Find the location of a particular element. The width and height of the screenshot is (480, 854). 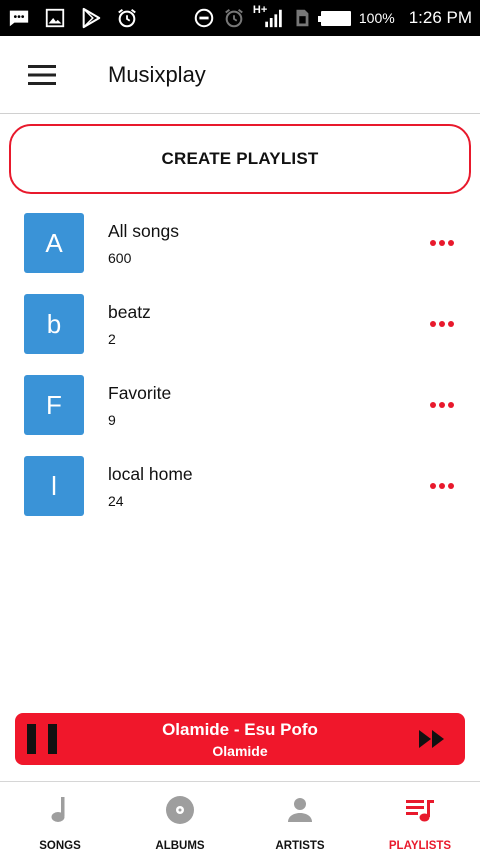

tab-albums: ALBUMS is located at coordinates (180, 818).